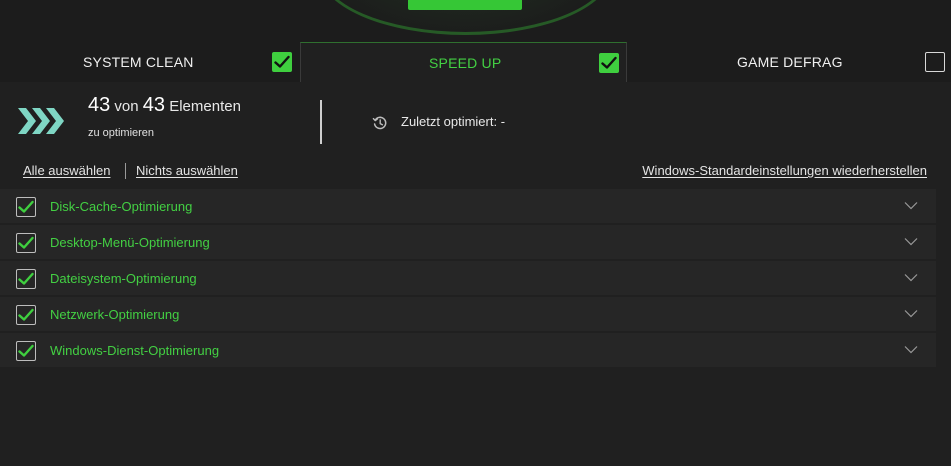 The width and height of the screenshot is (951, 466). What do you see at coordinates (379, 123) in the screenshot?
I see `history-clock-icon` at bounding box center [379, 123].